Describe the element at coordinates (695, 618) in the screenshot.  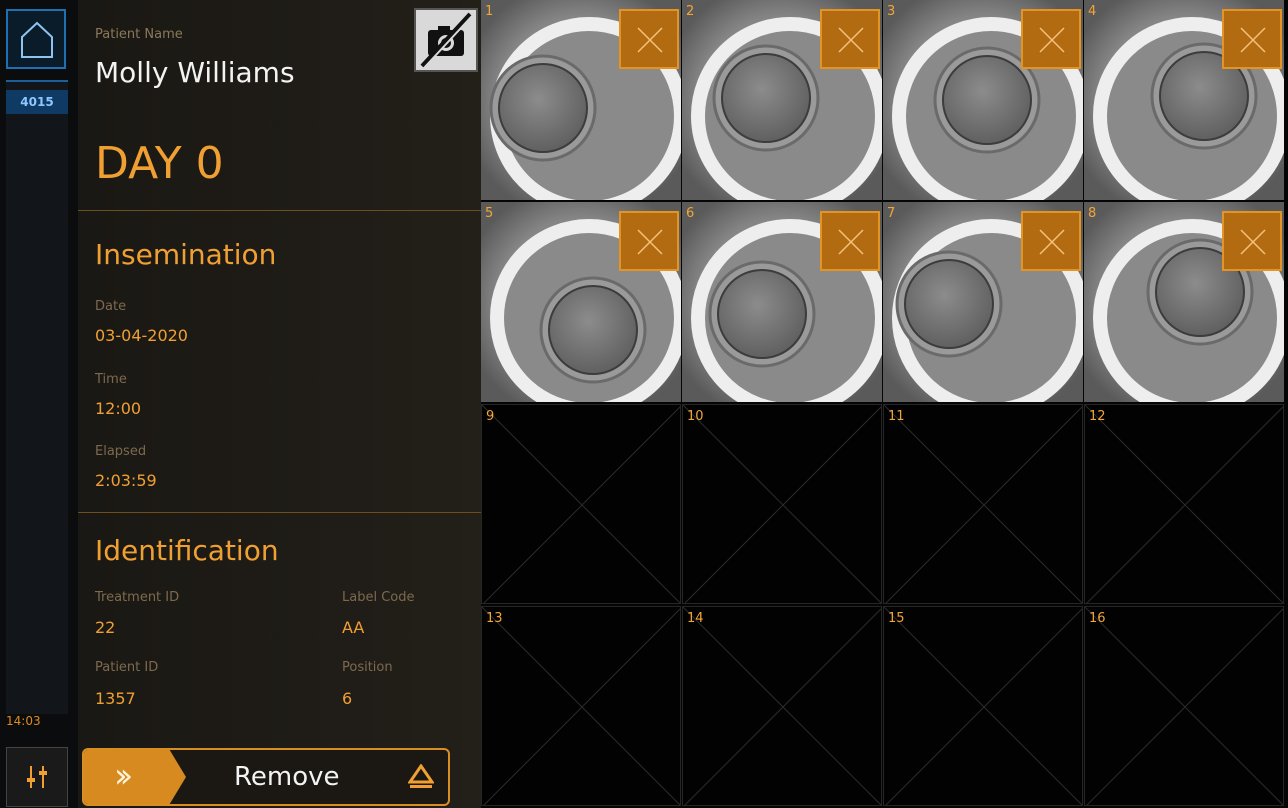
I see `well-number: 14` at that location.